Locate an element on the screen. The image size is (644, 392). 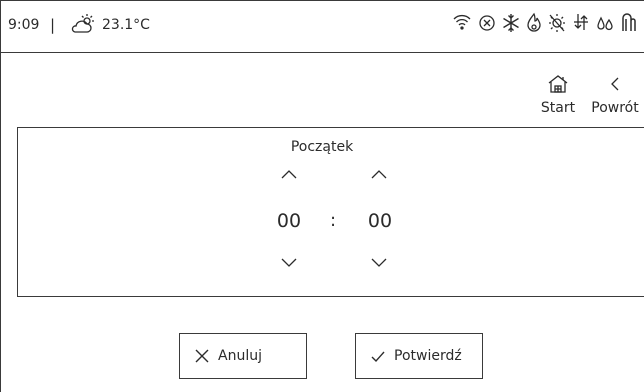
minutes-down-chevron-icon is located at coordinates (379, 263).